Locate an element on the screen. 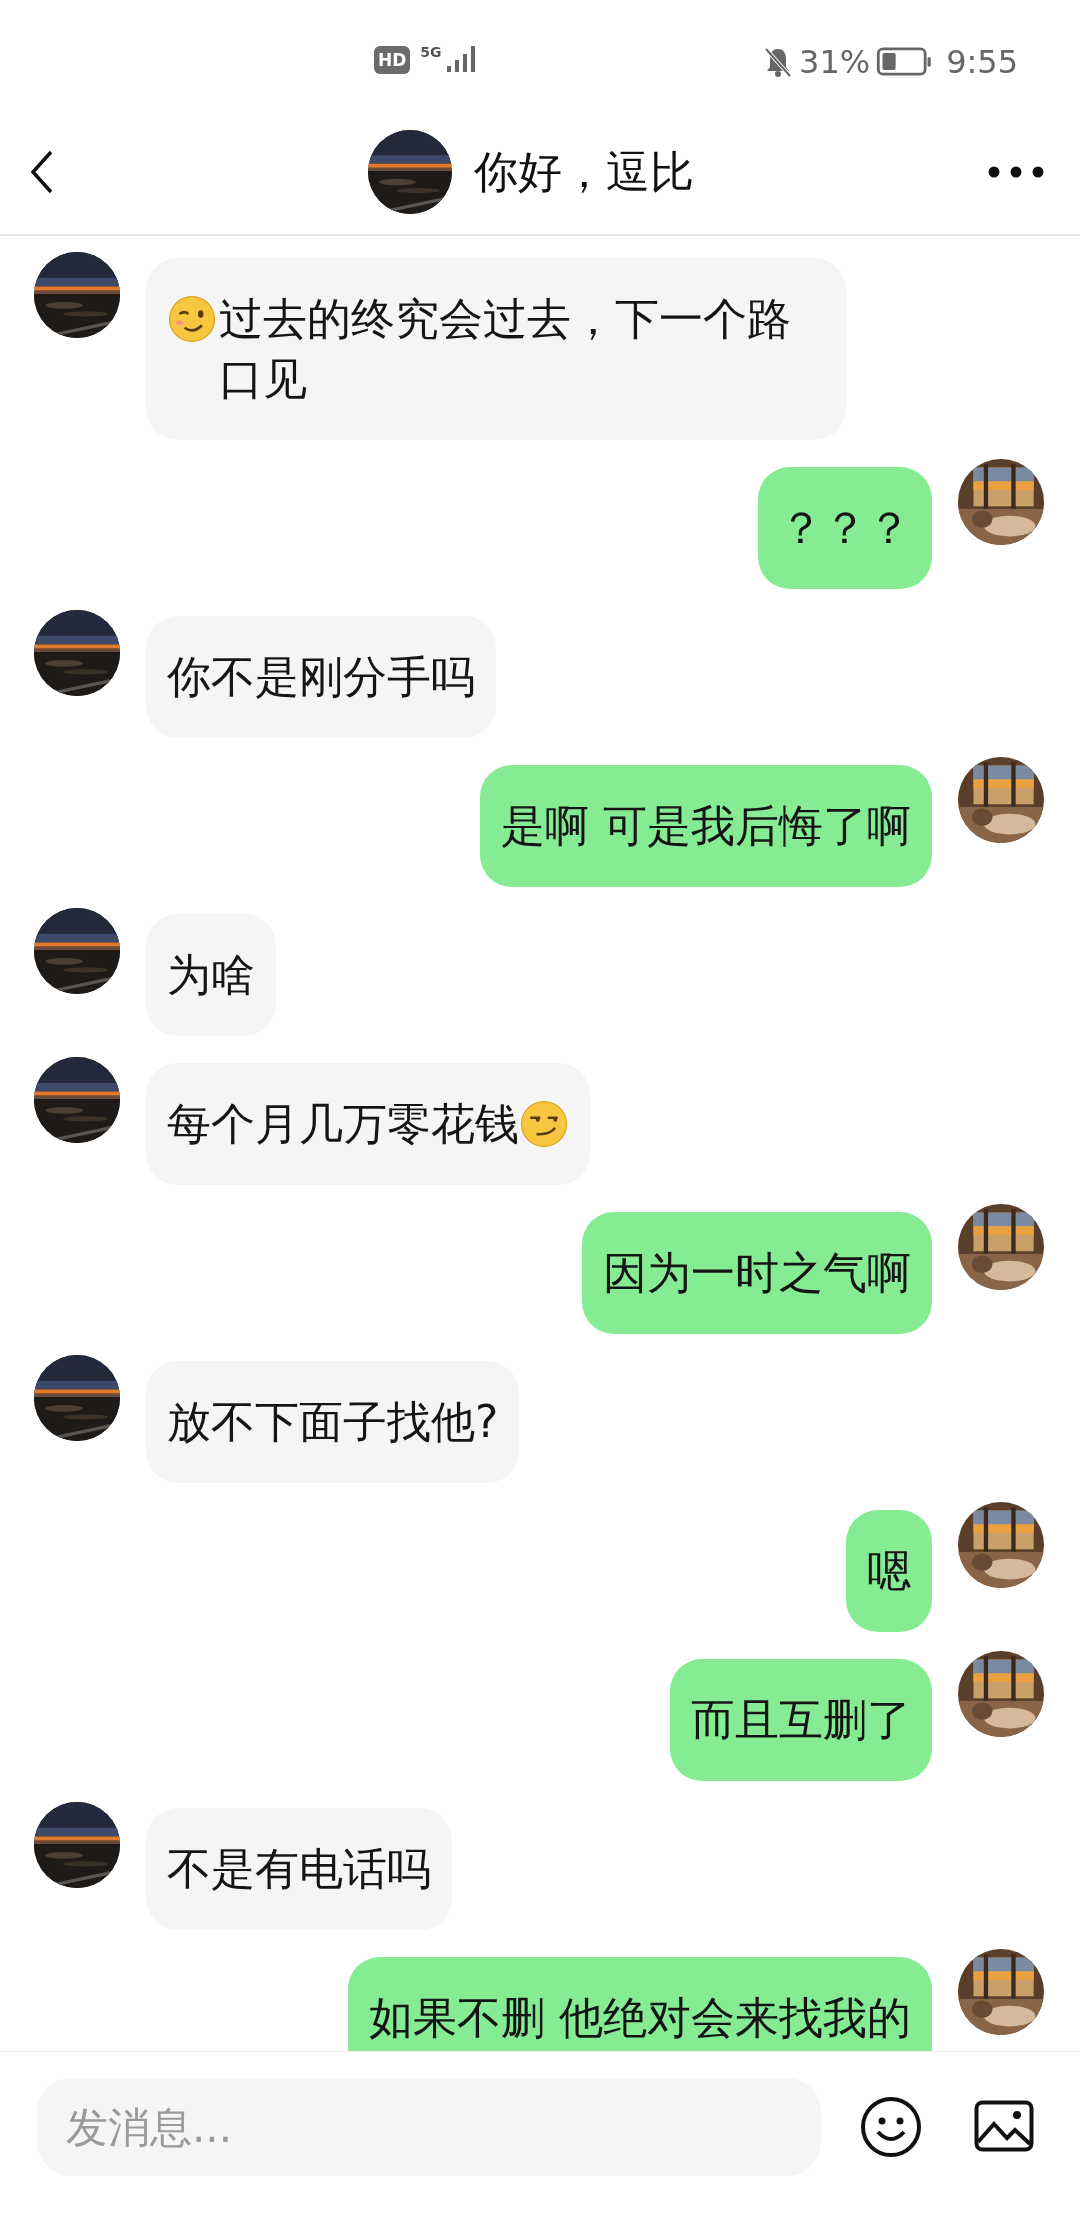  message-text: 因为一时之气啊 is located at coordinates (757, 1272).